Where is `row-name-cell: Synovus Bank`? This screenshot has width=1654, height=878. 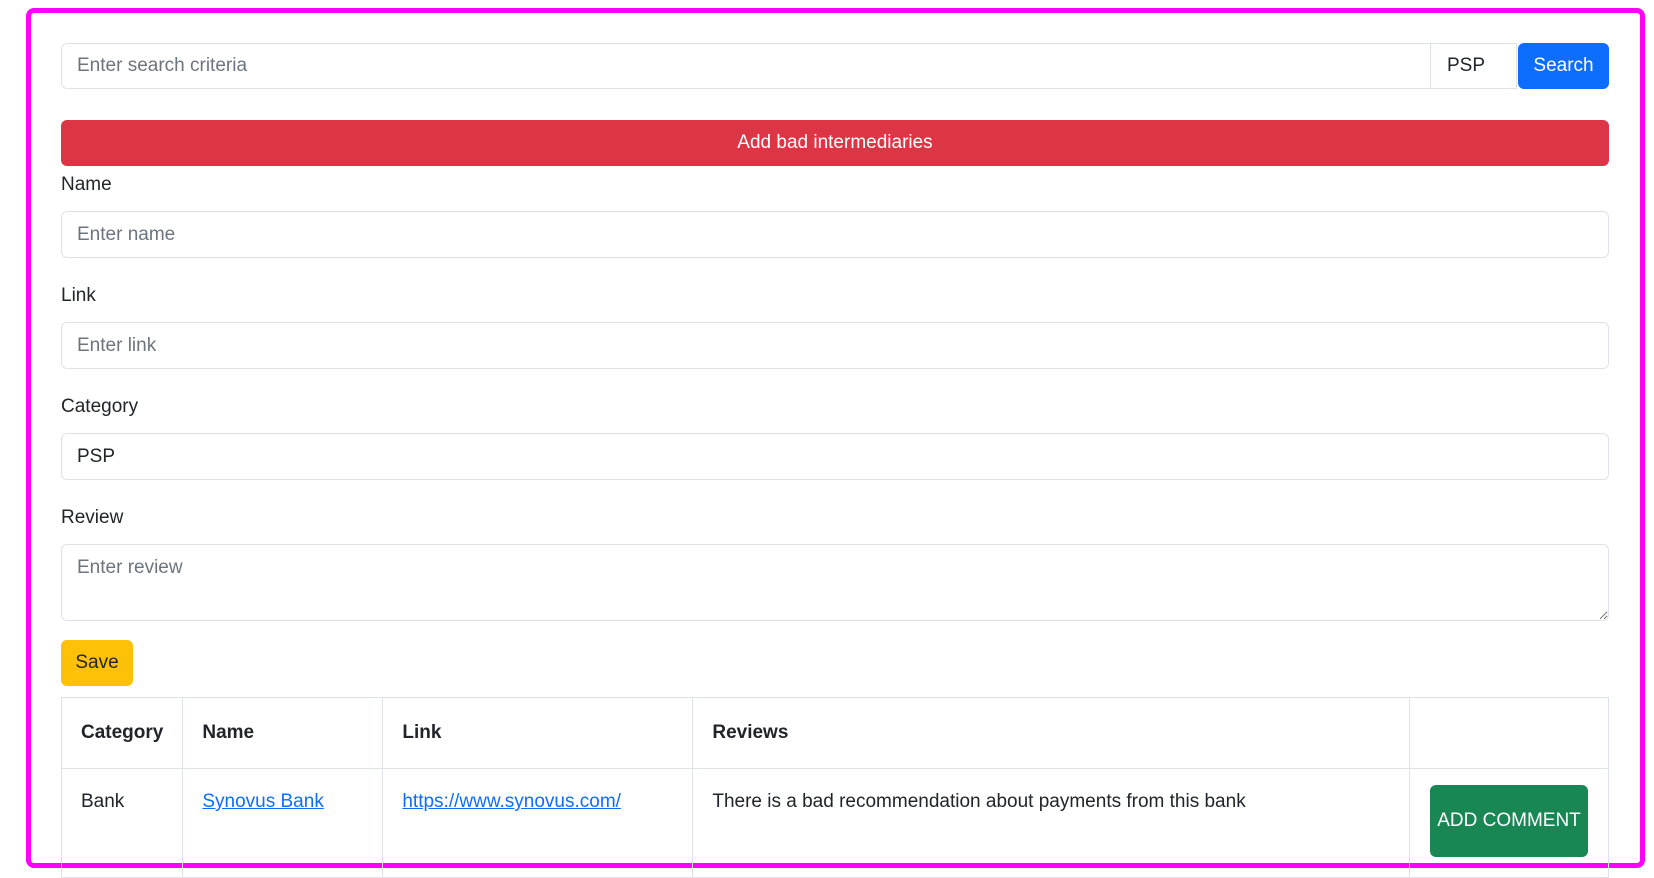
row-name-cell: Synovus Bank is located at coordinates (283, 823).